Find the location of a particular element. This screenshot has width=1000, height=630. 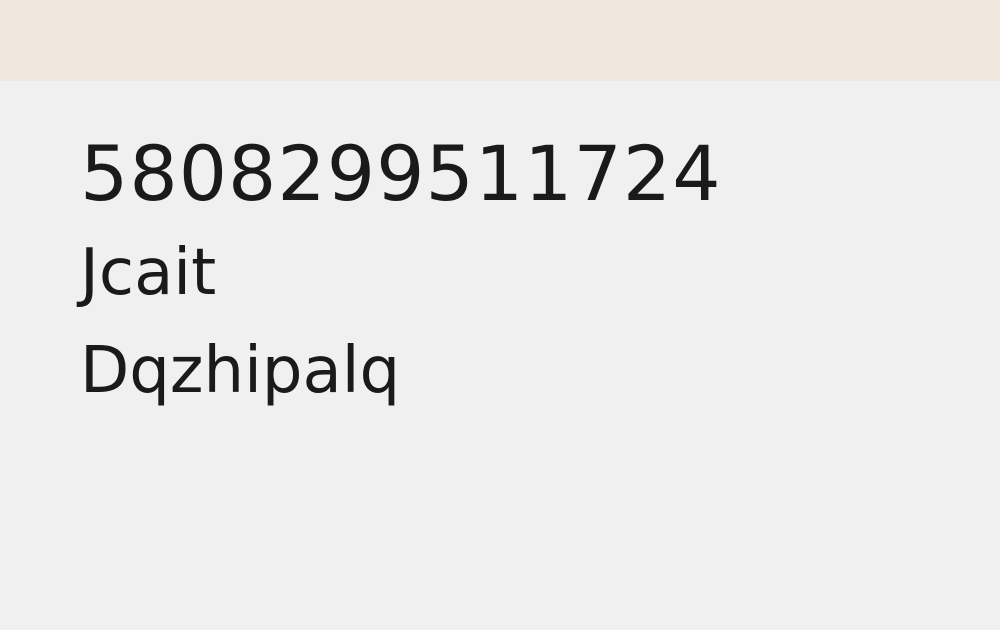

second-name-text: Dqzhipalq is located at coordinates (240, 371).